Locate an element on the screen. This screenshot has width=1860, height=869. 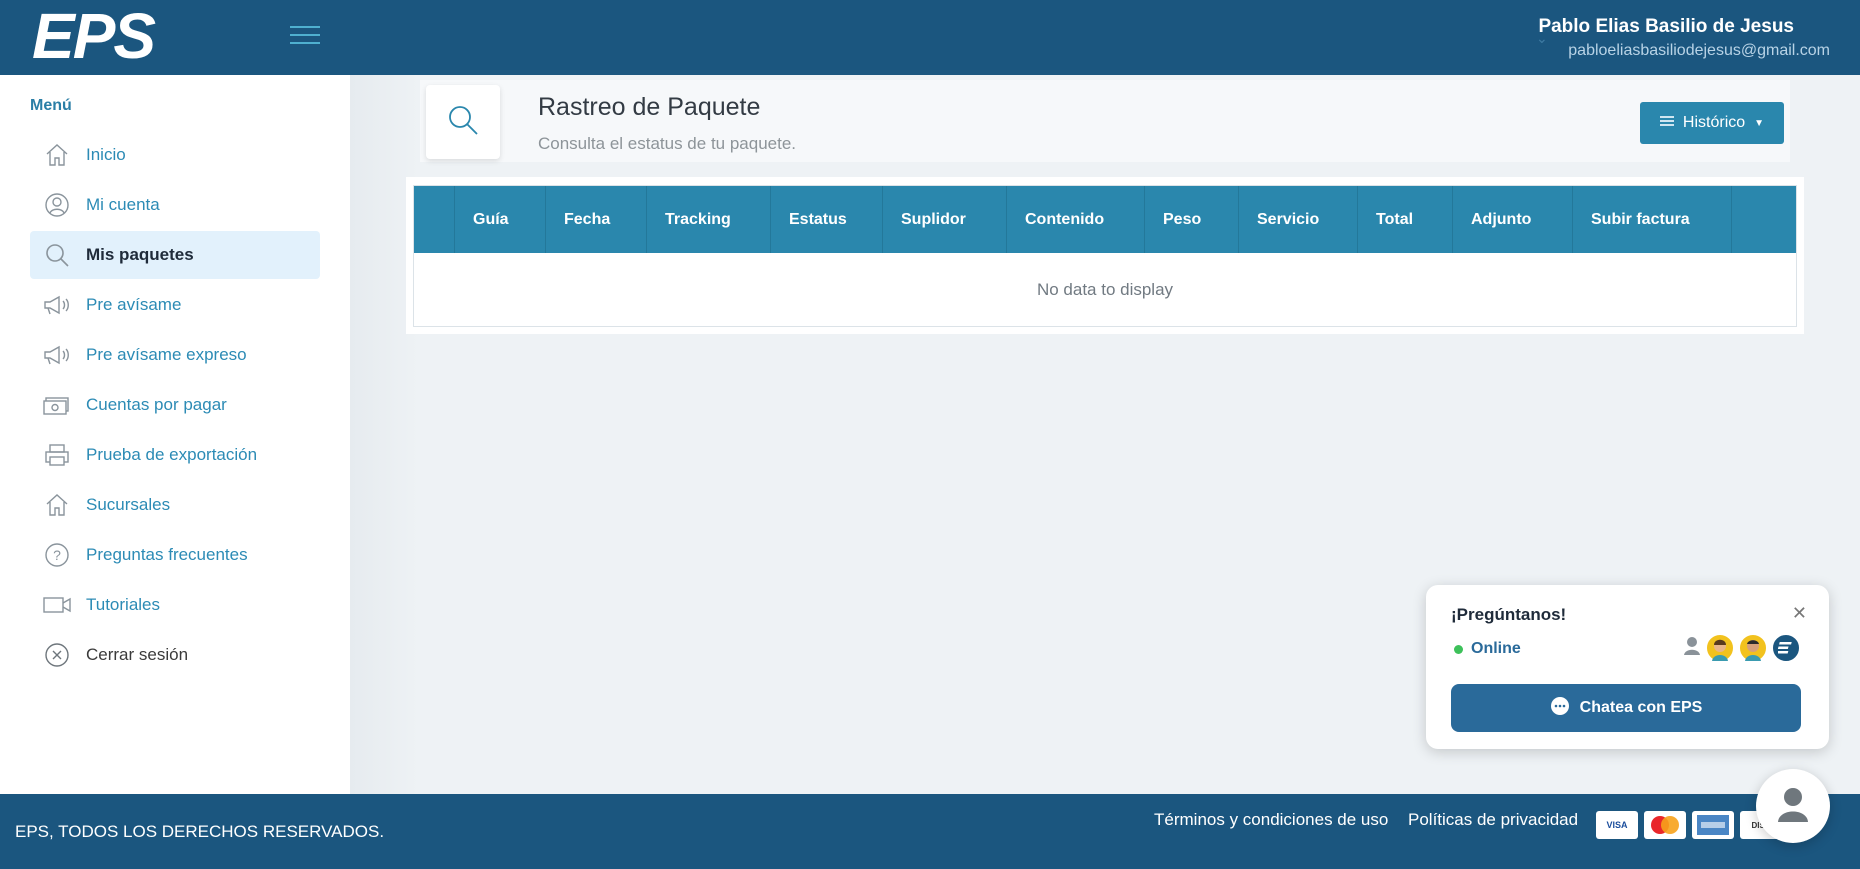
amex-card-icon is located at coordinates (1713, 825).